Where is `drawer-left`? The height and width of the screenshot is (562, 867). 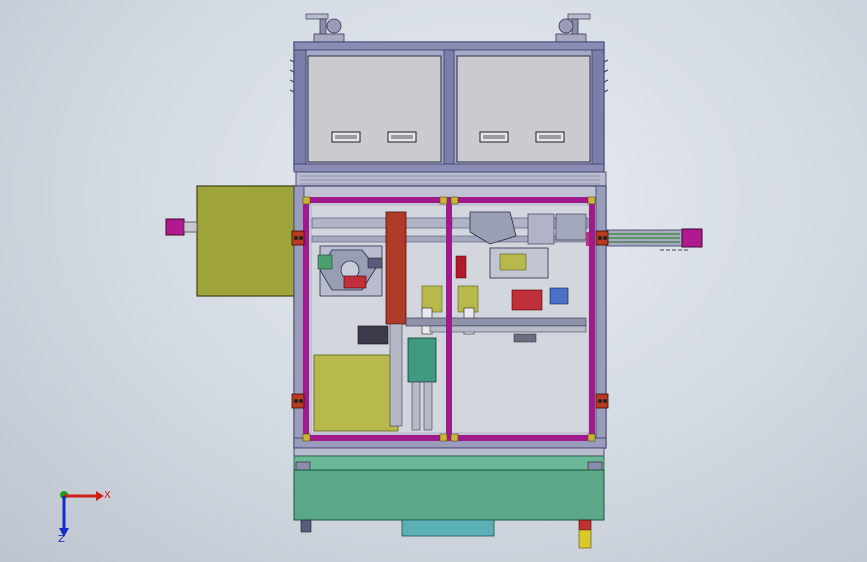 drawer-left is located at coordinates (374, 109).